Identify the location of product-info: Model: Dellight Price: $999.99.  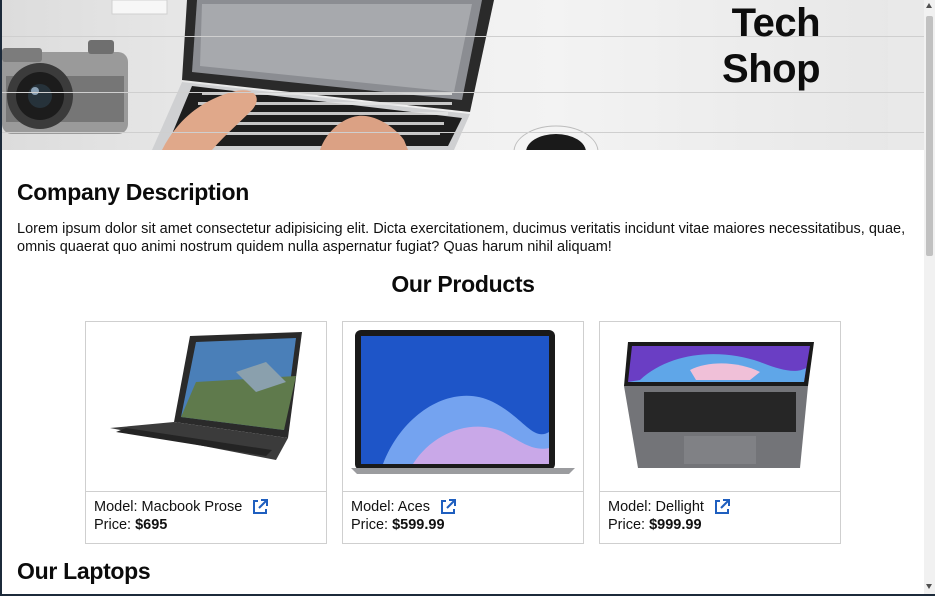
(669, 516).